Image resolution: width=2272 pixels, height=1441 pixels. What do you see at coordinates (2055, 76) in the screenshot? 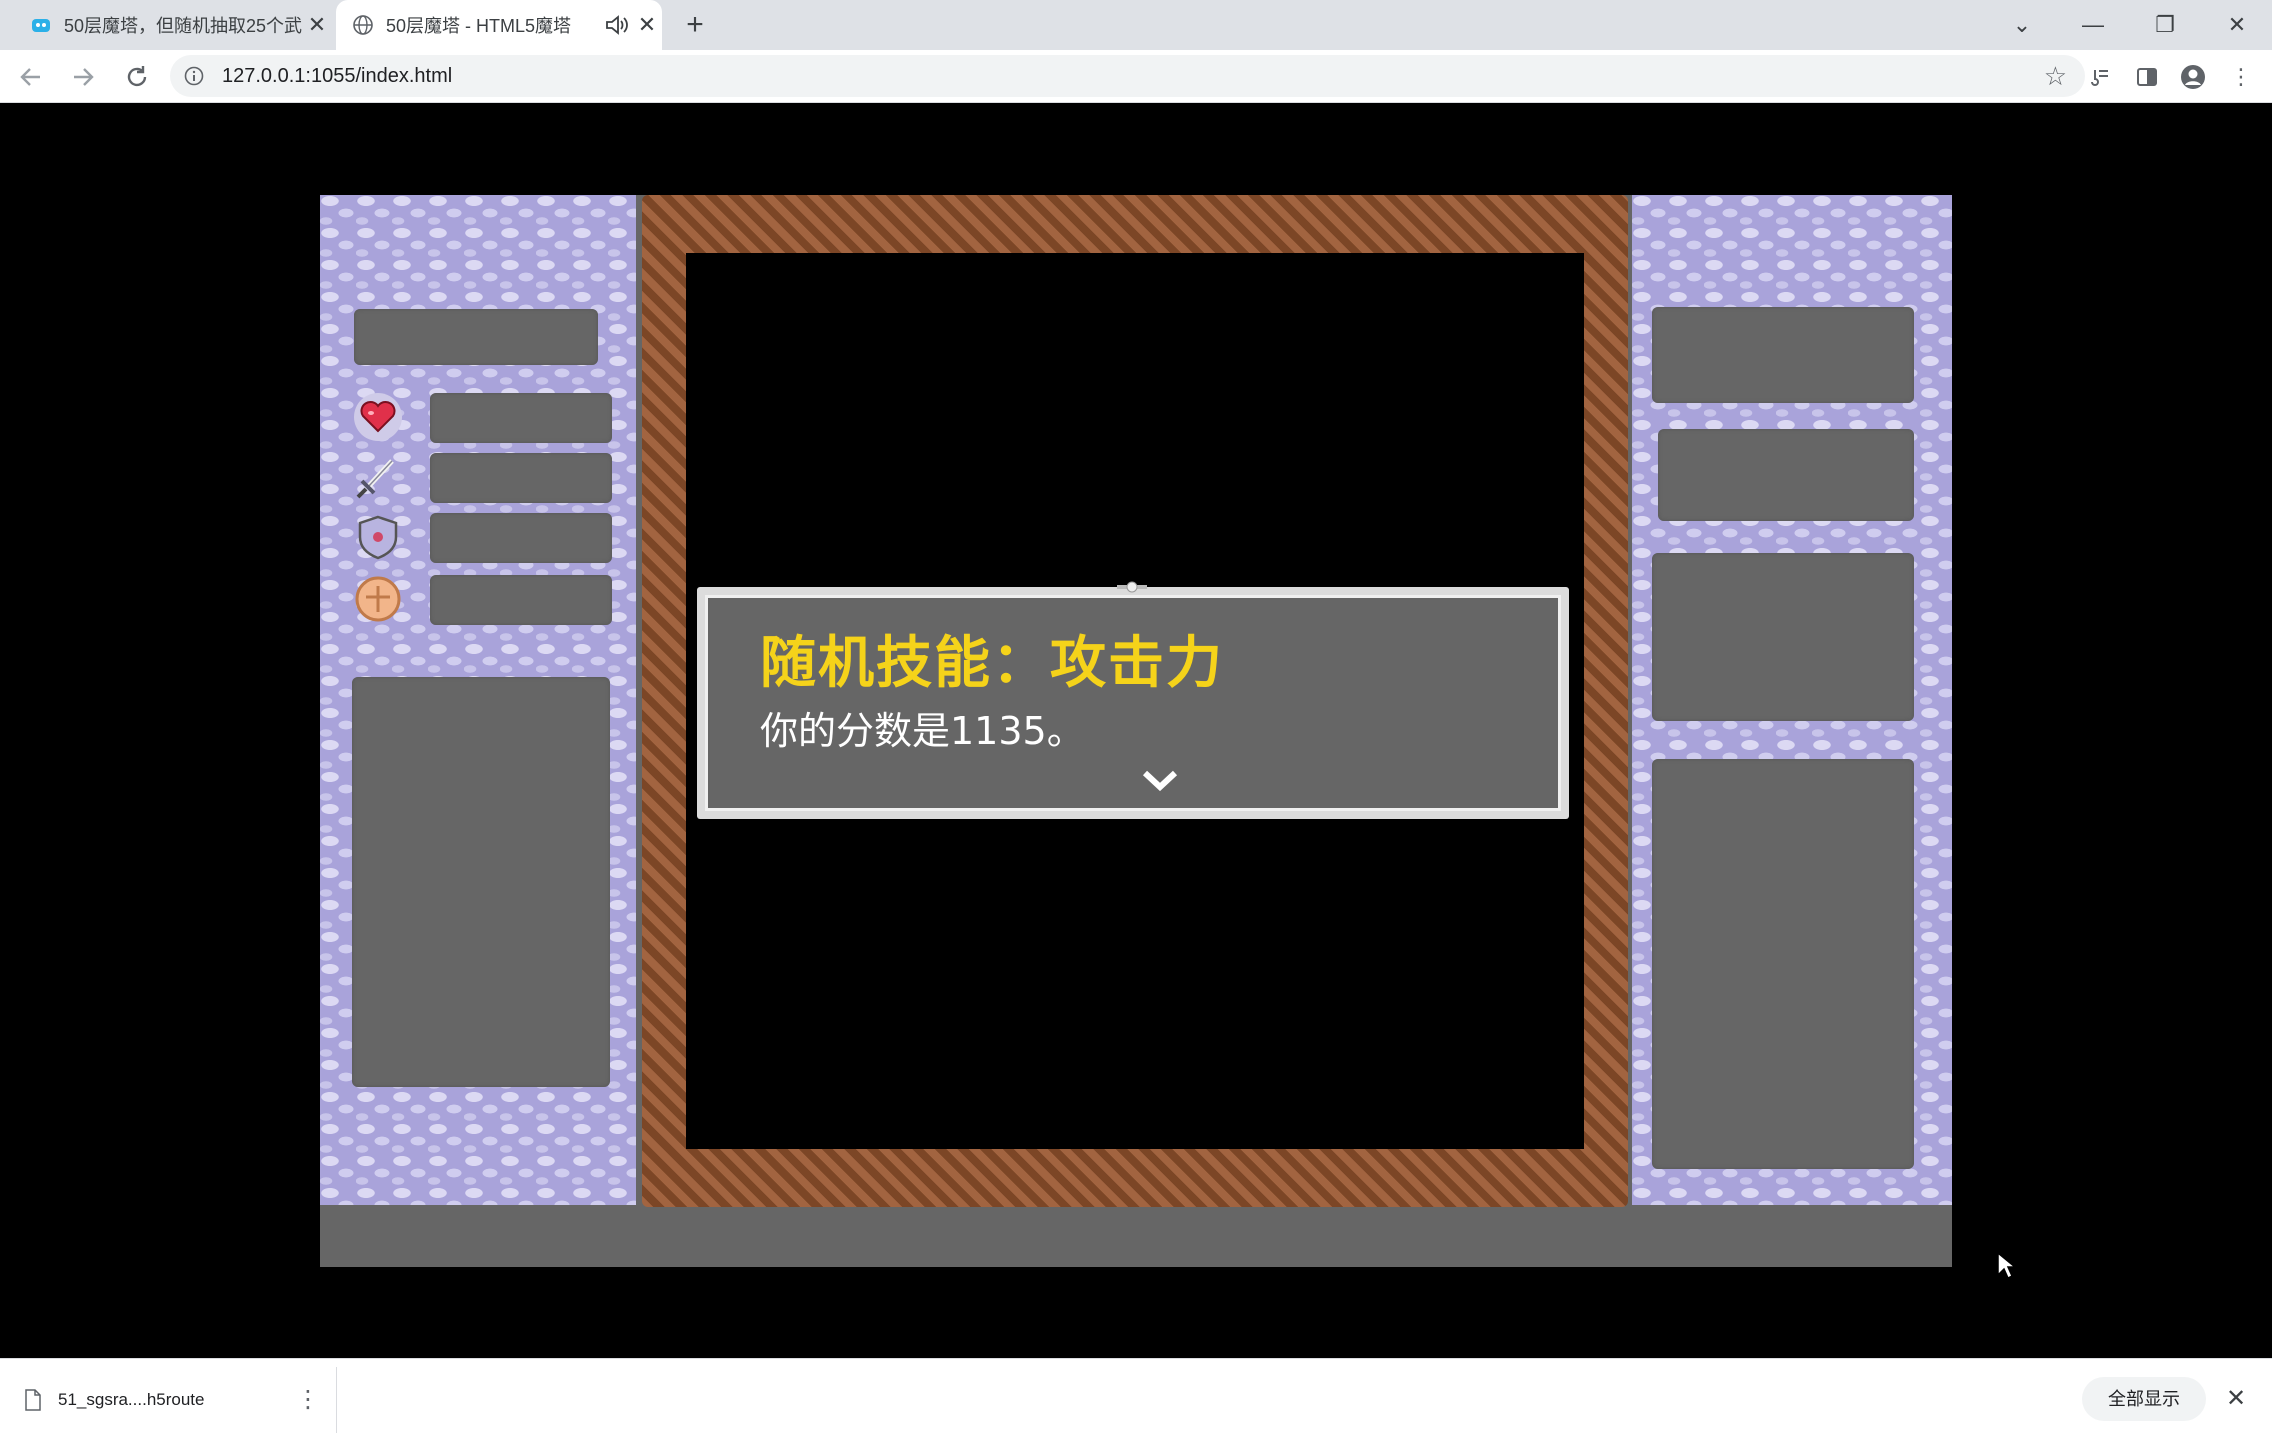
I see `bookmark-star-icon: ☆` at bounding box center [2055, 76].